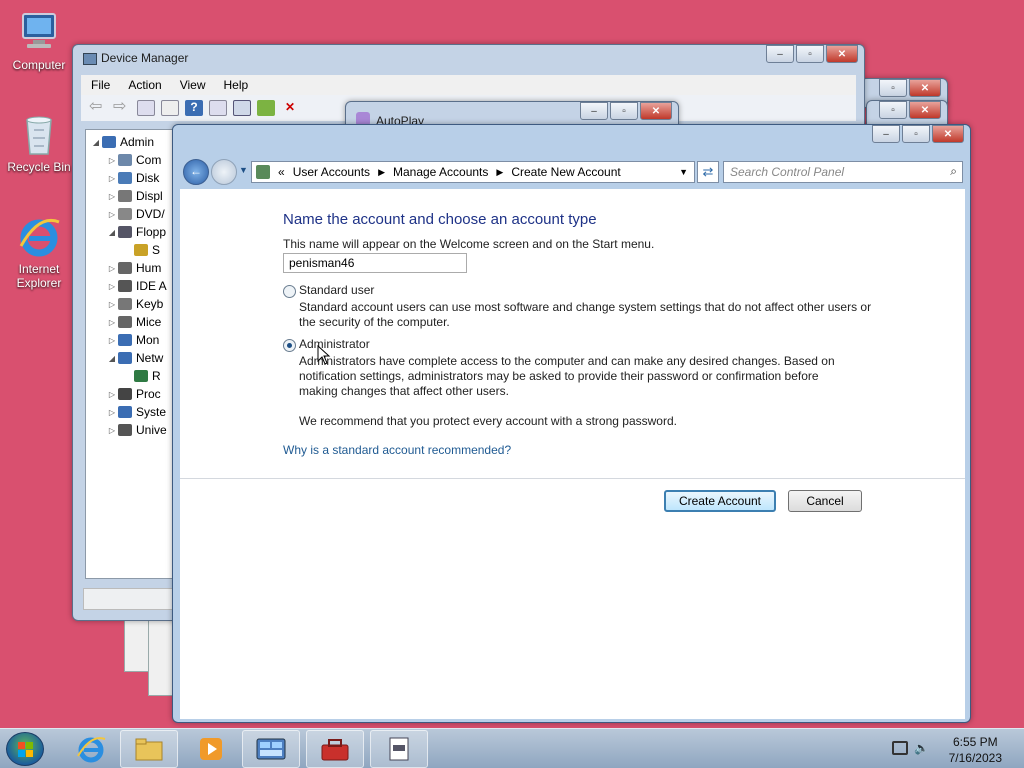 The width and height of the screenshot is (1024, 768). I want to click on start-button, so click(25, 749).